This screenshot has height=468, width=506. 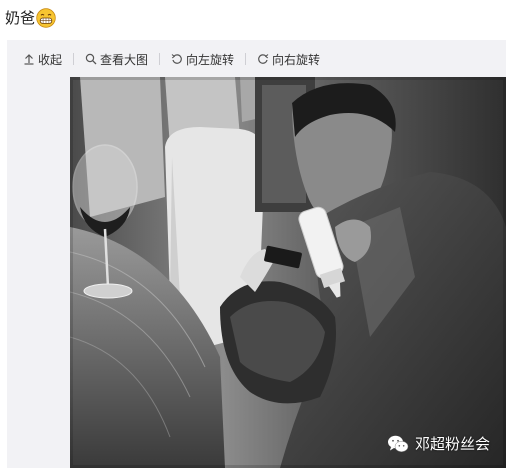 I want to click on collapse-button: 收起, so click(x=42, y=59).